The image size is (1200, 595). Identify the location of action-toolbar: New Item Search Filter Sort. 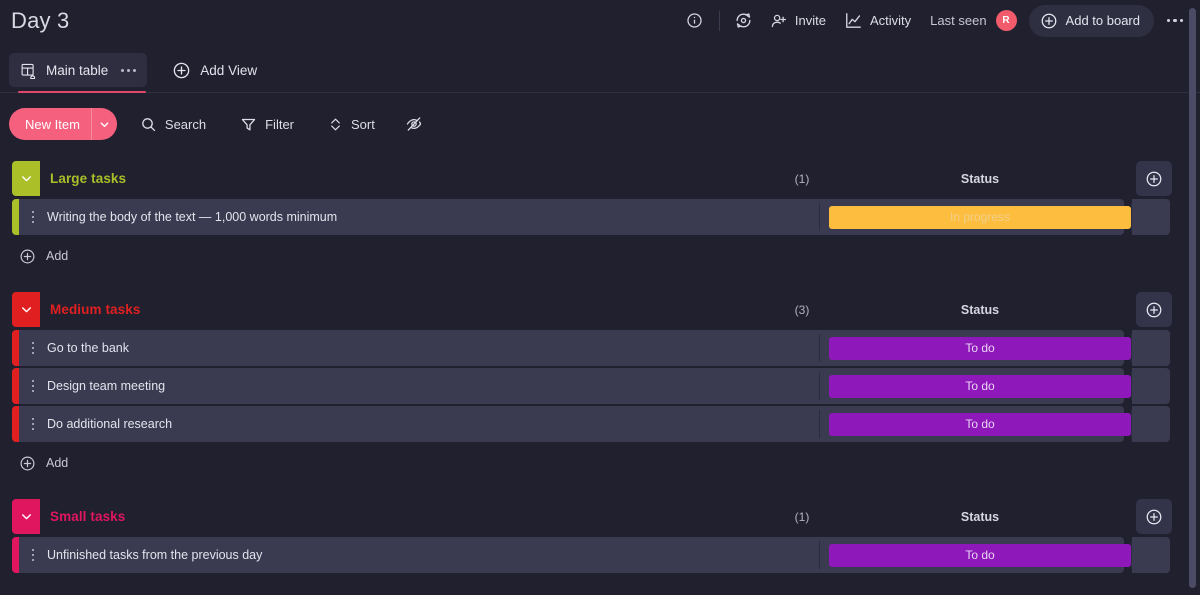
(600, 124).